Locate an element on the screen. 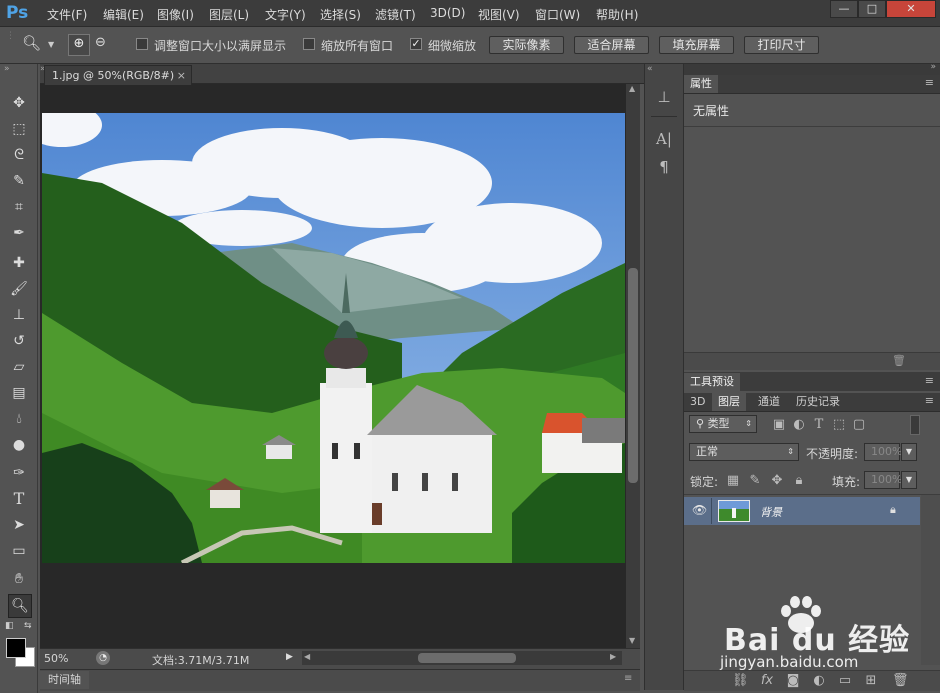 Image resolution: width=940 pixels, height=693 pixels. pixel-filter-icon: ▣ is located at coordinates (779, 424).